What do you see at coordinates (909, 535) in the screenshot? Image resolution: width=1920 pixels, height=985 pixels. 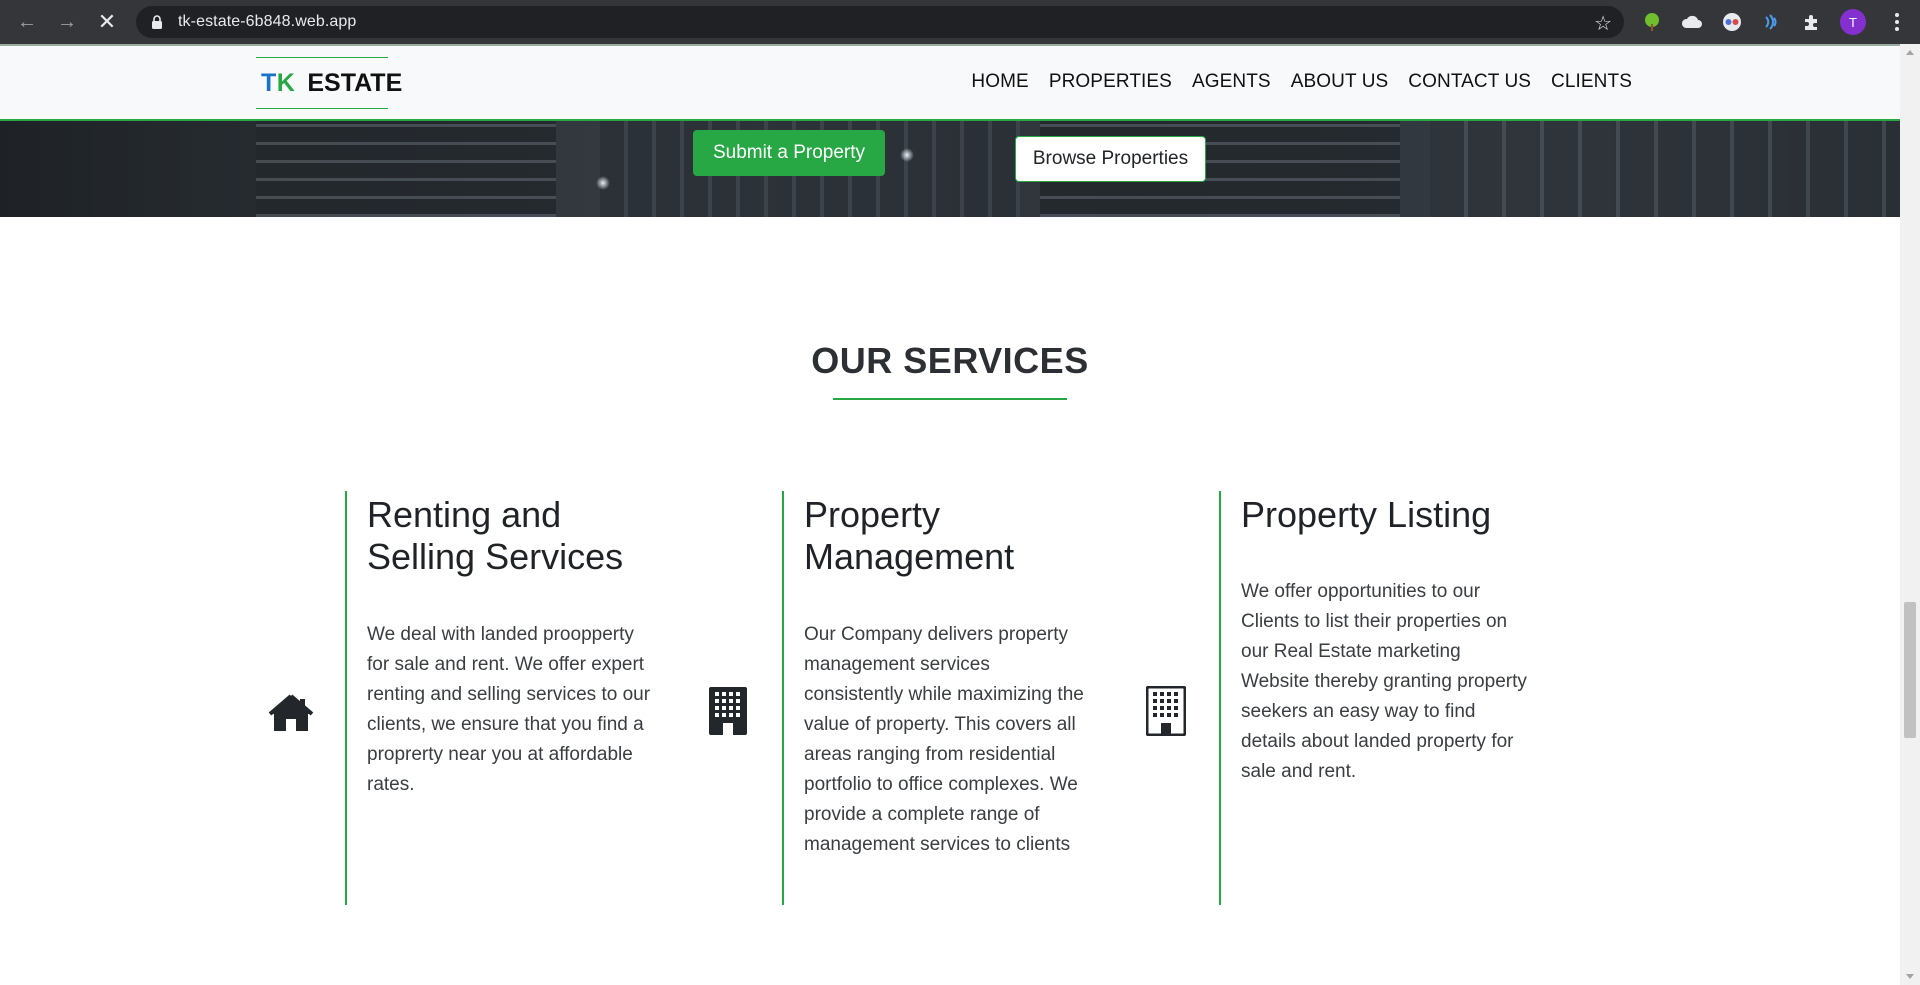 I see `service-heading: Property Management` at bounding box center [909, 535].